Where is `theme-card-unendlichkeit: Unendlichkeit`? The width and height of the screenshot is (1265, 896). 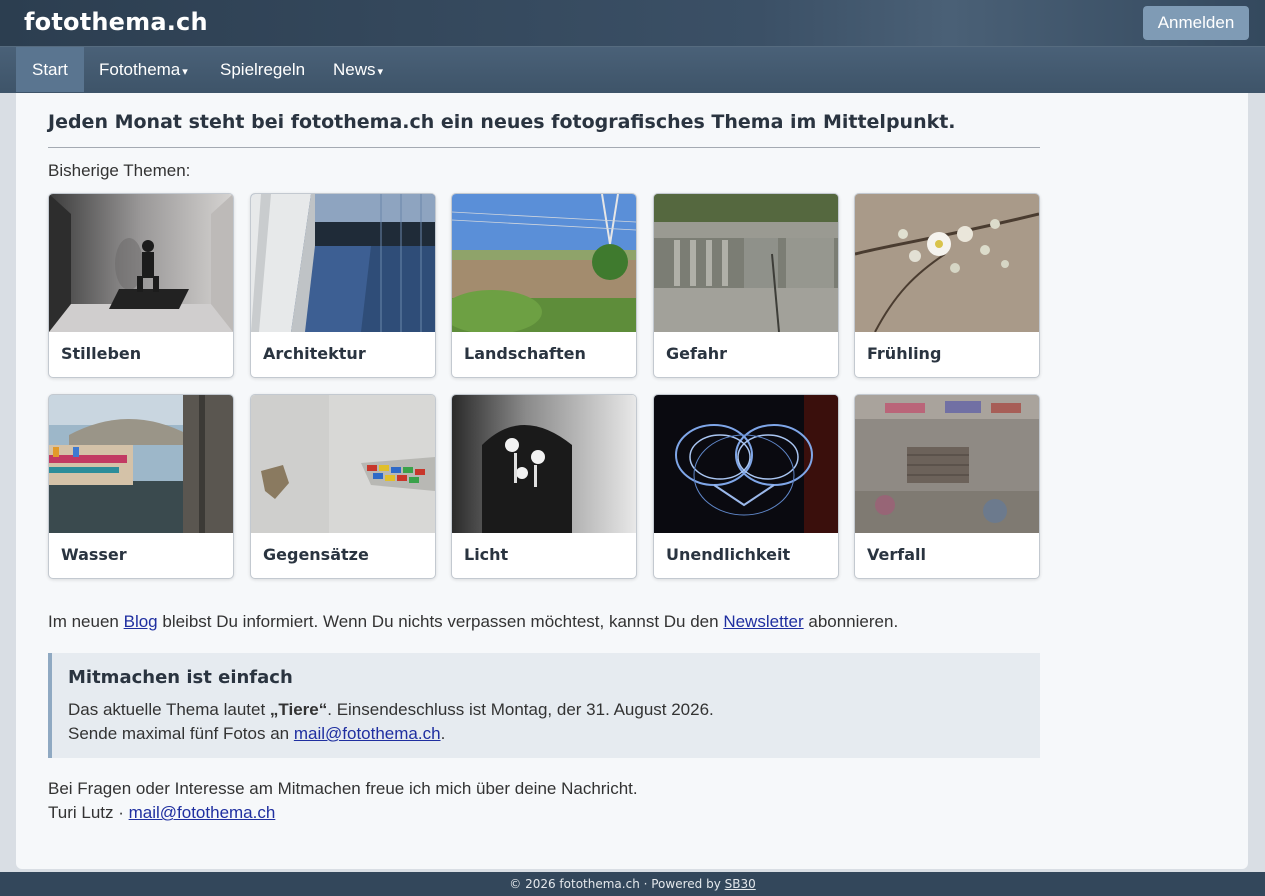 theme-card-unendlichkeit: Unendlichkeit is located at coordinates (746, 486).